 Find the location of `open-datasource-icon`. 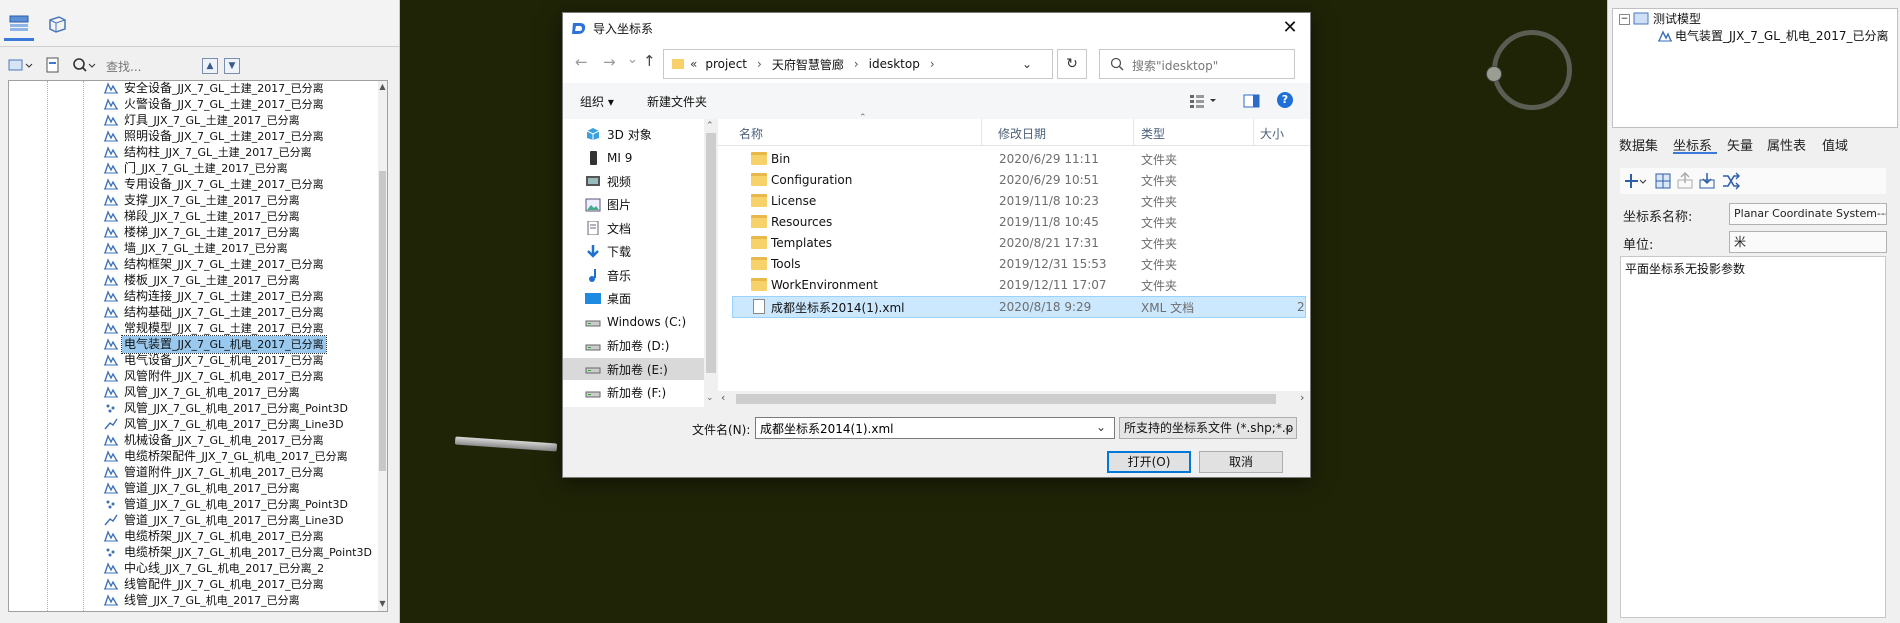

open-datasource-icon is located at coordinates (21, 65).